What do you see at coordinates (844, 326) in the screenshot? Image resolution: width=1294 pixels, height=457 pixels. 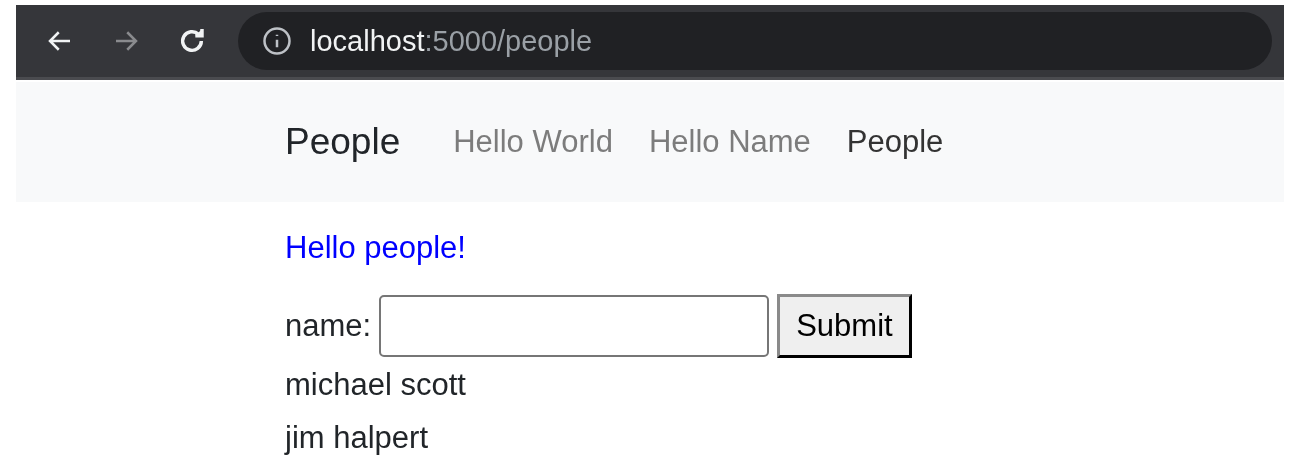 I see `submit-button: Submit` at bounding box center [844, 326].